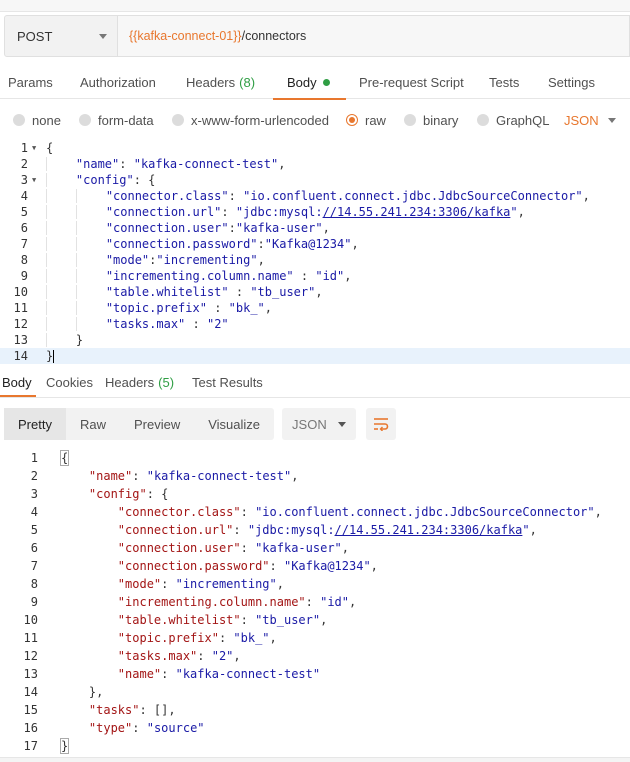 The height and width of the screenshot is (762, 630). I want to click on editor-line: 11 "topic.prefix" : "bk_",, so click(315, 308).